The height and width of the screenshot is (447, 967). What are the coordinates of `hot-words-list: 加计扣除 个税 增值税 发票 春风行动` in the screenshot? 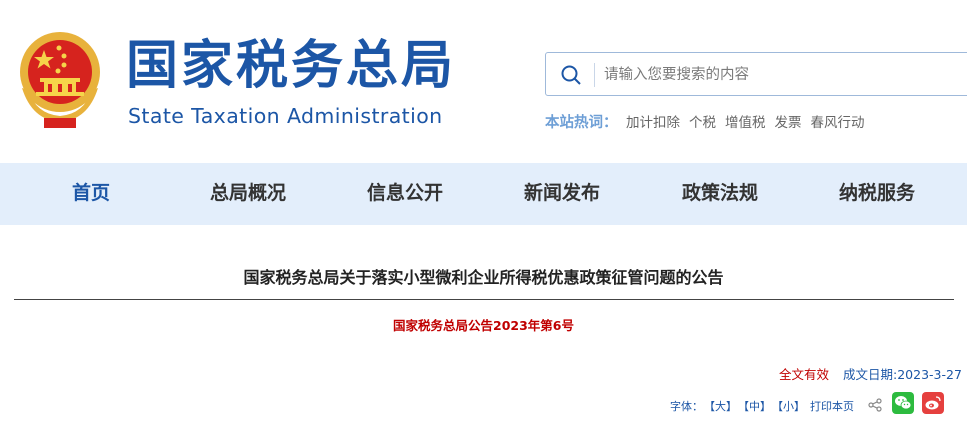 It's located at (750, 121).